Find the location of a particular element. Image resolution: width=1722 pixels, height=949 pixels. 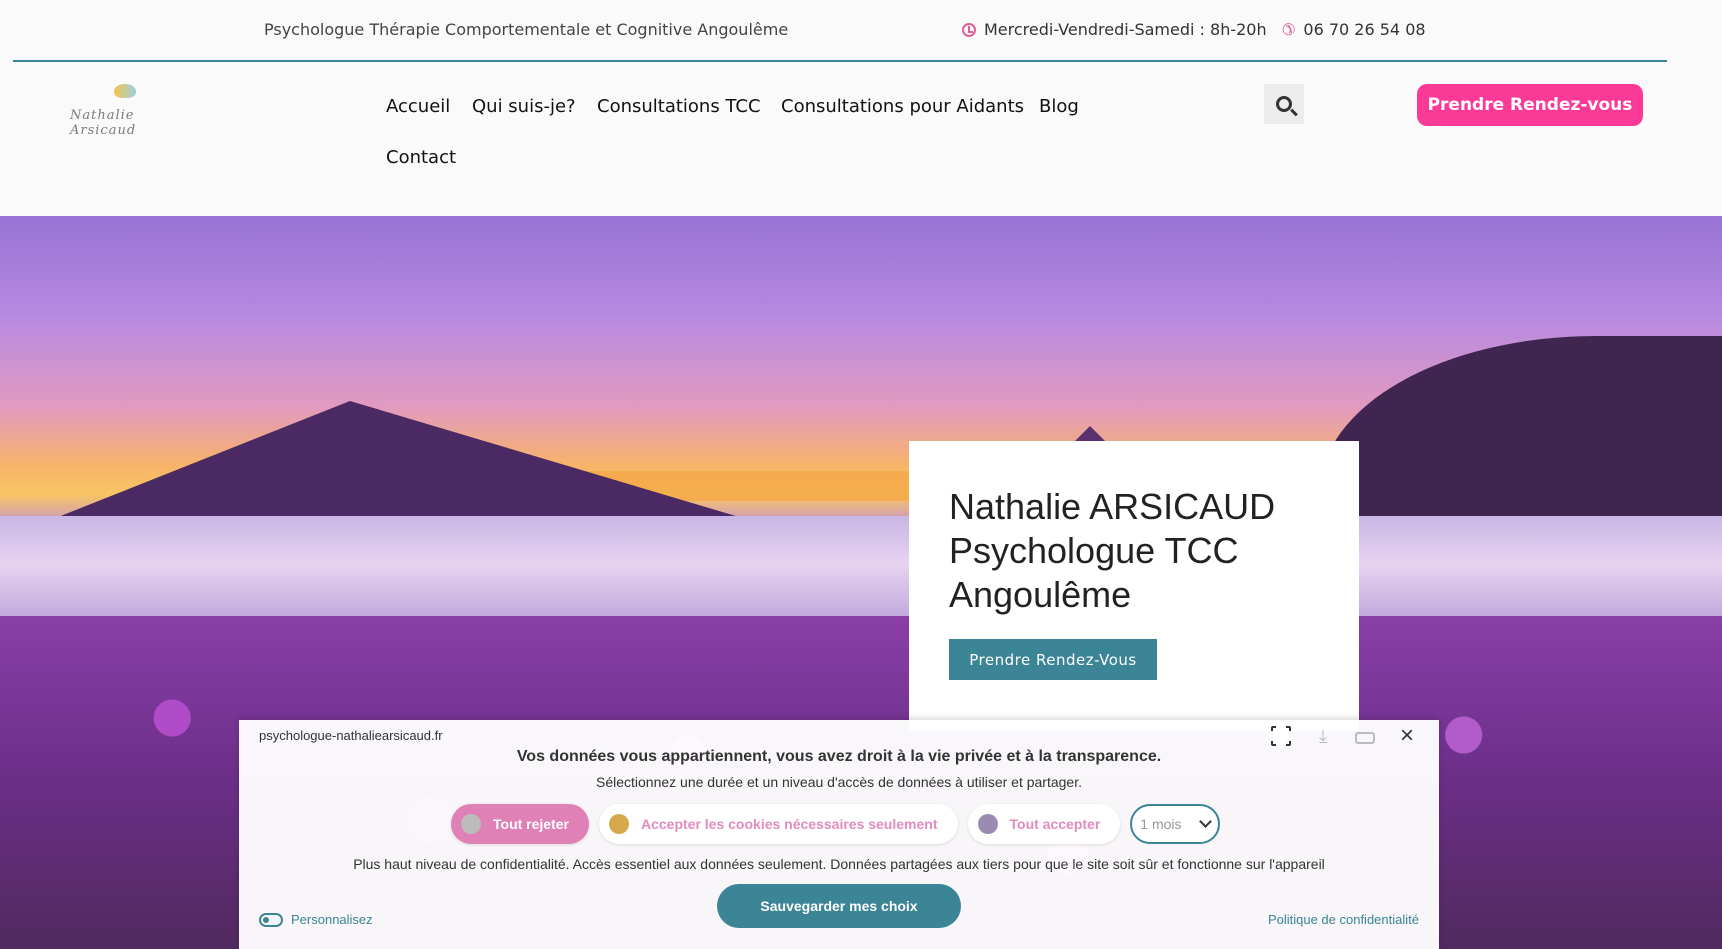

nav-blog: Blog is located at coordinates (1059, 106).